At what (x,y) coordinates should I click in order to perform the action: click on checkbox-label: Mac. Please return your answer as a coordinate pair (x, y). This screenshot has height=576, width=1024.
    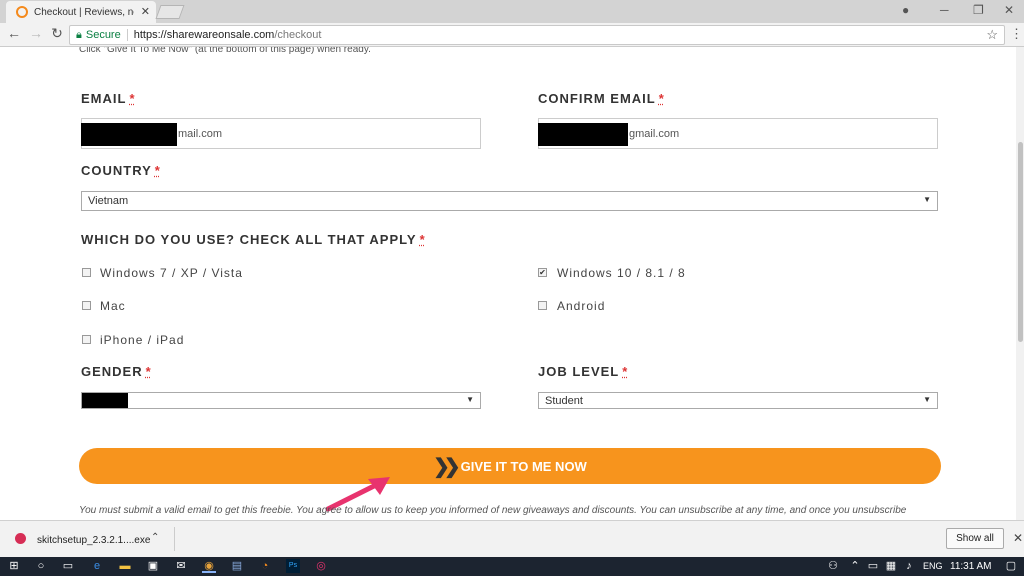
    Looking at the image, I should click on (113, 306).